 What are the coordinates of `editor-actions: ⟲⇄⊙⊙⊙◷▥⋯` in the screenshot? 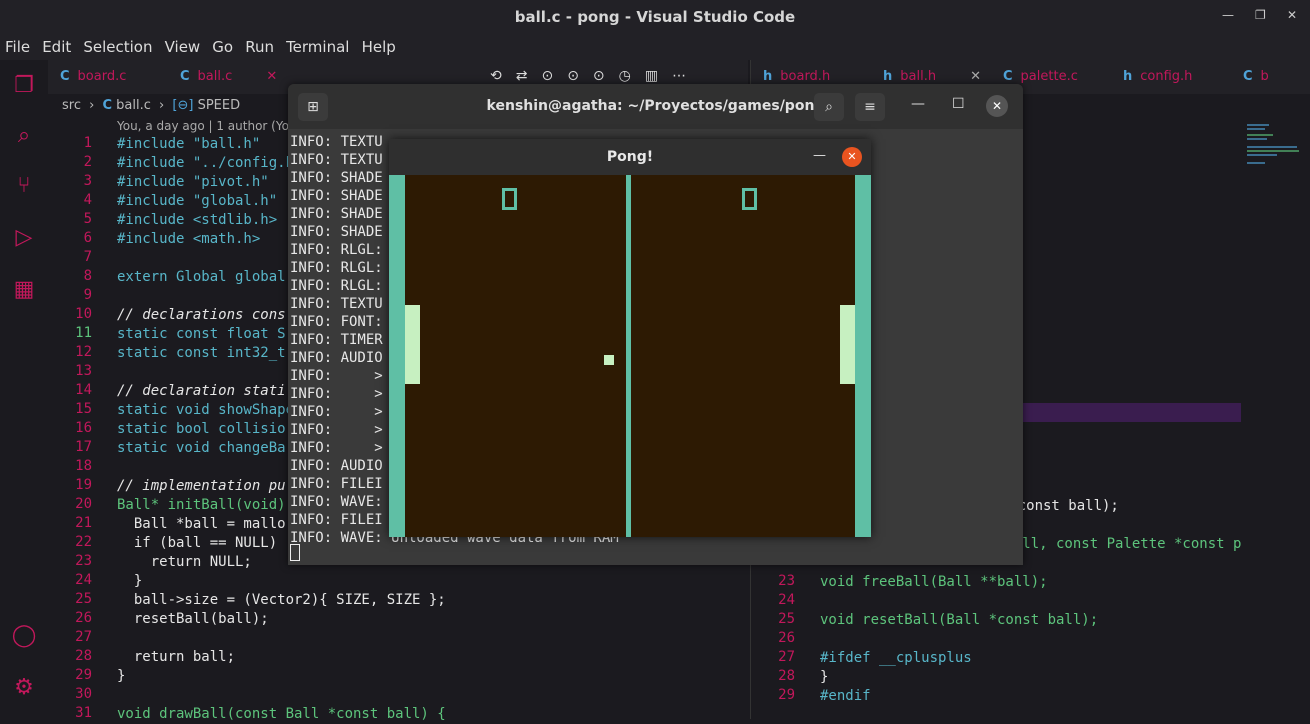 It's located at (595, 76).